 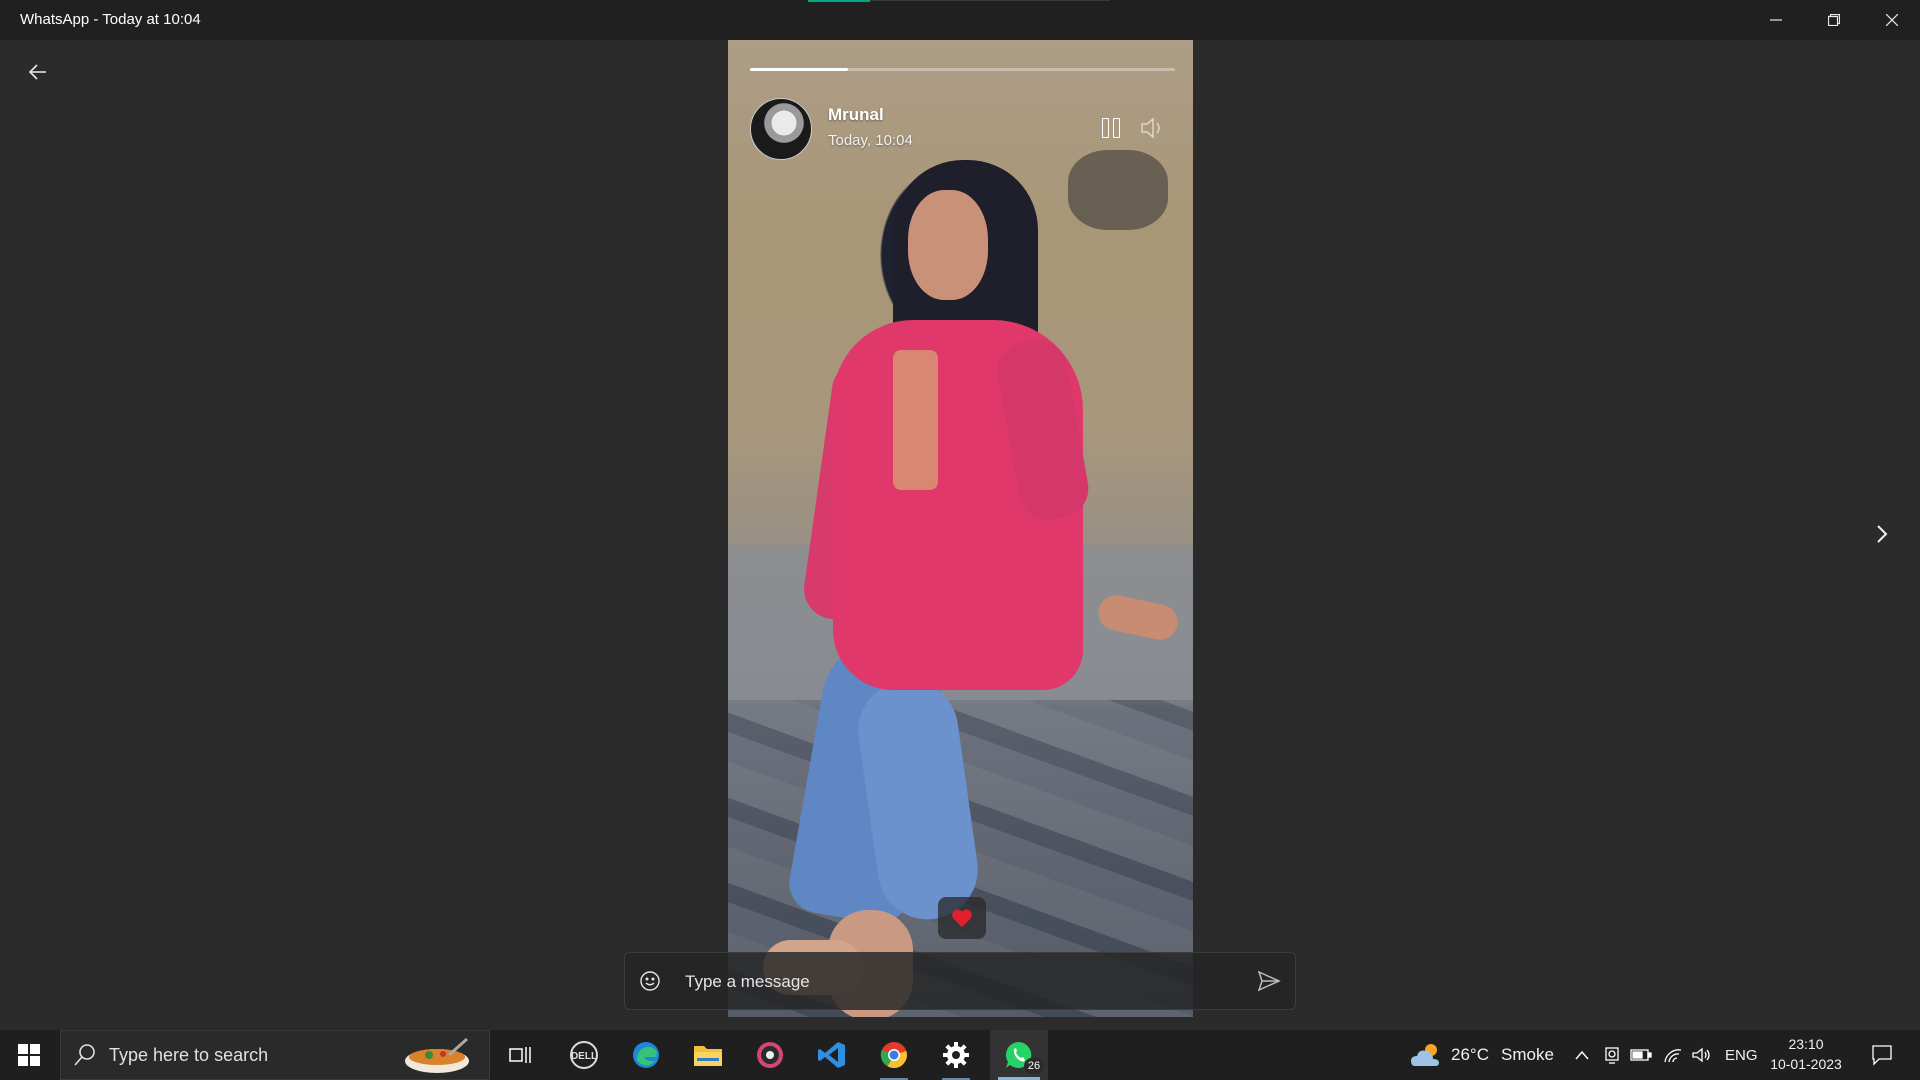 I want to click on weather-widget, so click(x=1426, y=1055).